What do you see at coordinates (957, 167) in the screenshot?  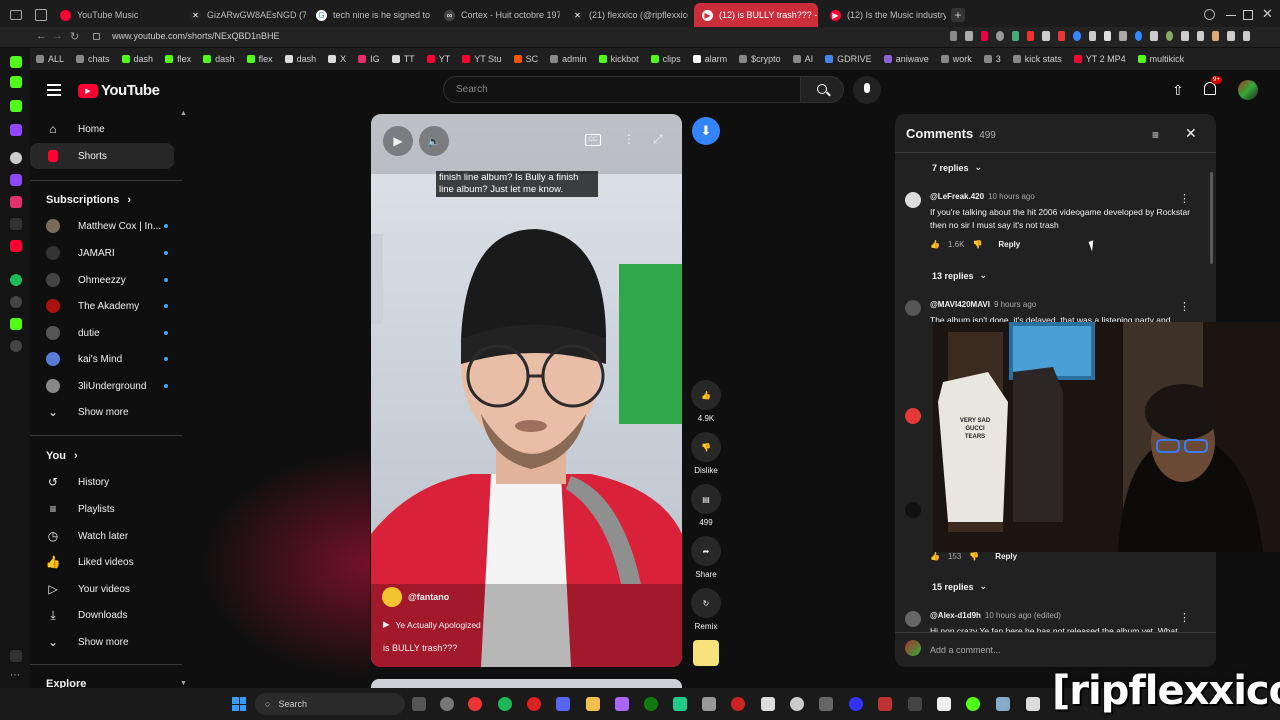 I see `replies-toggle: 7 replies ⌄` at bounding box center [957, 167].